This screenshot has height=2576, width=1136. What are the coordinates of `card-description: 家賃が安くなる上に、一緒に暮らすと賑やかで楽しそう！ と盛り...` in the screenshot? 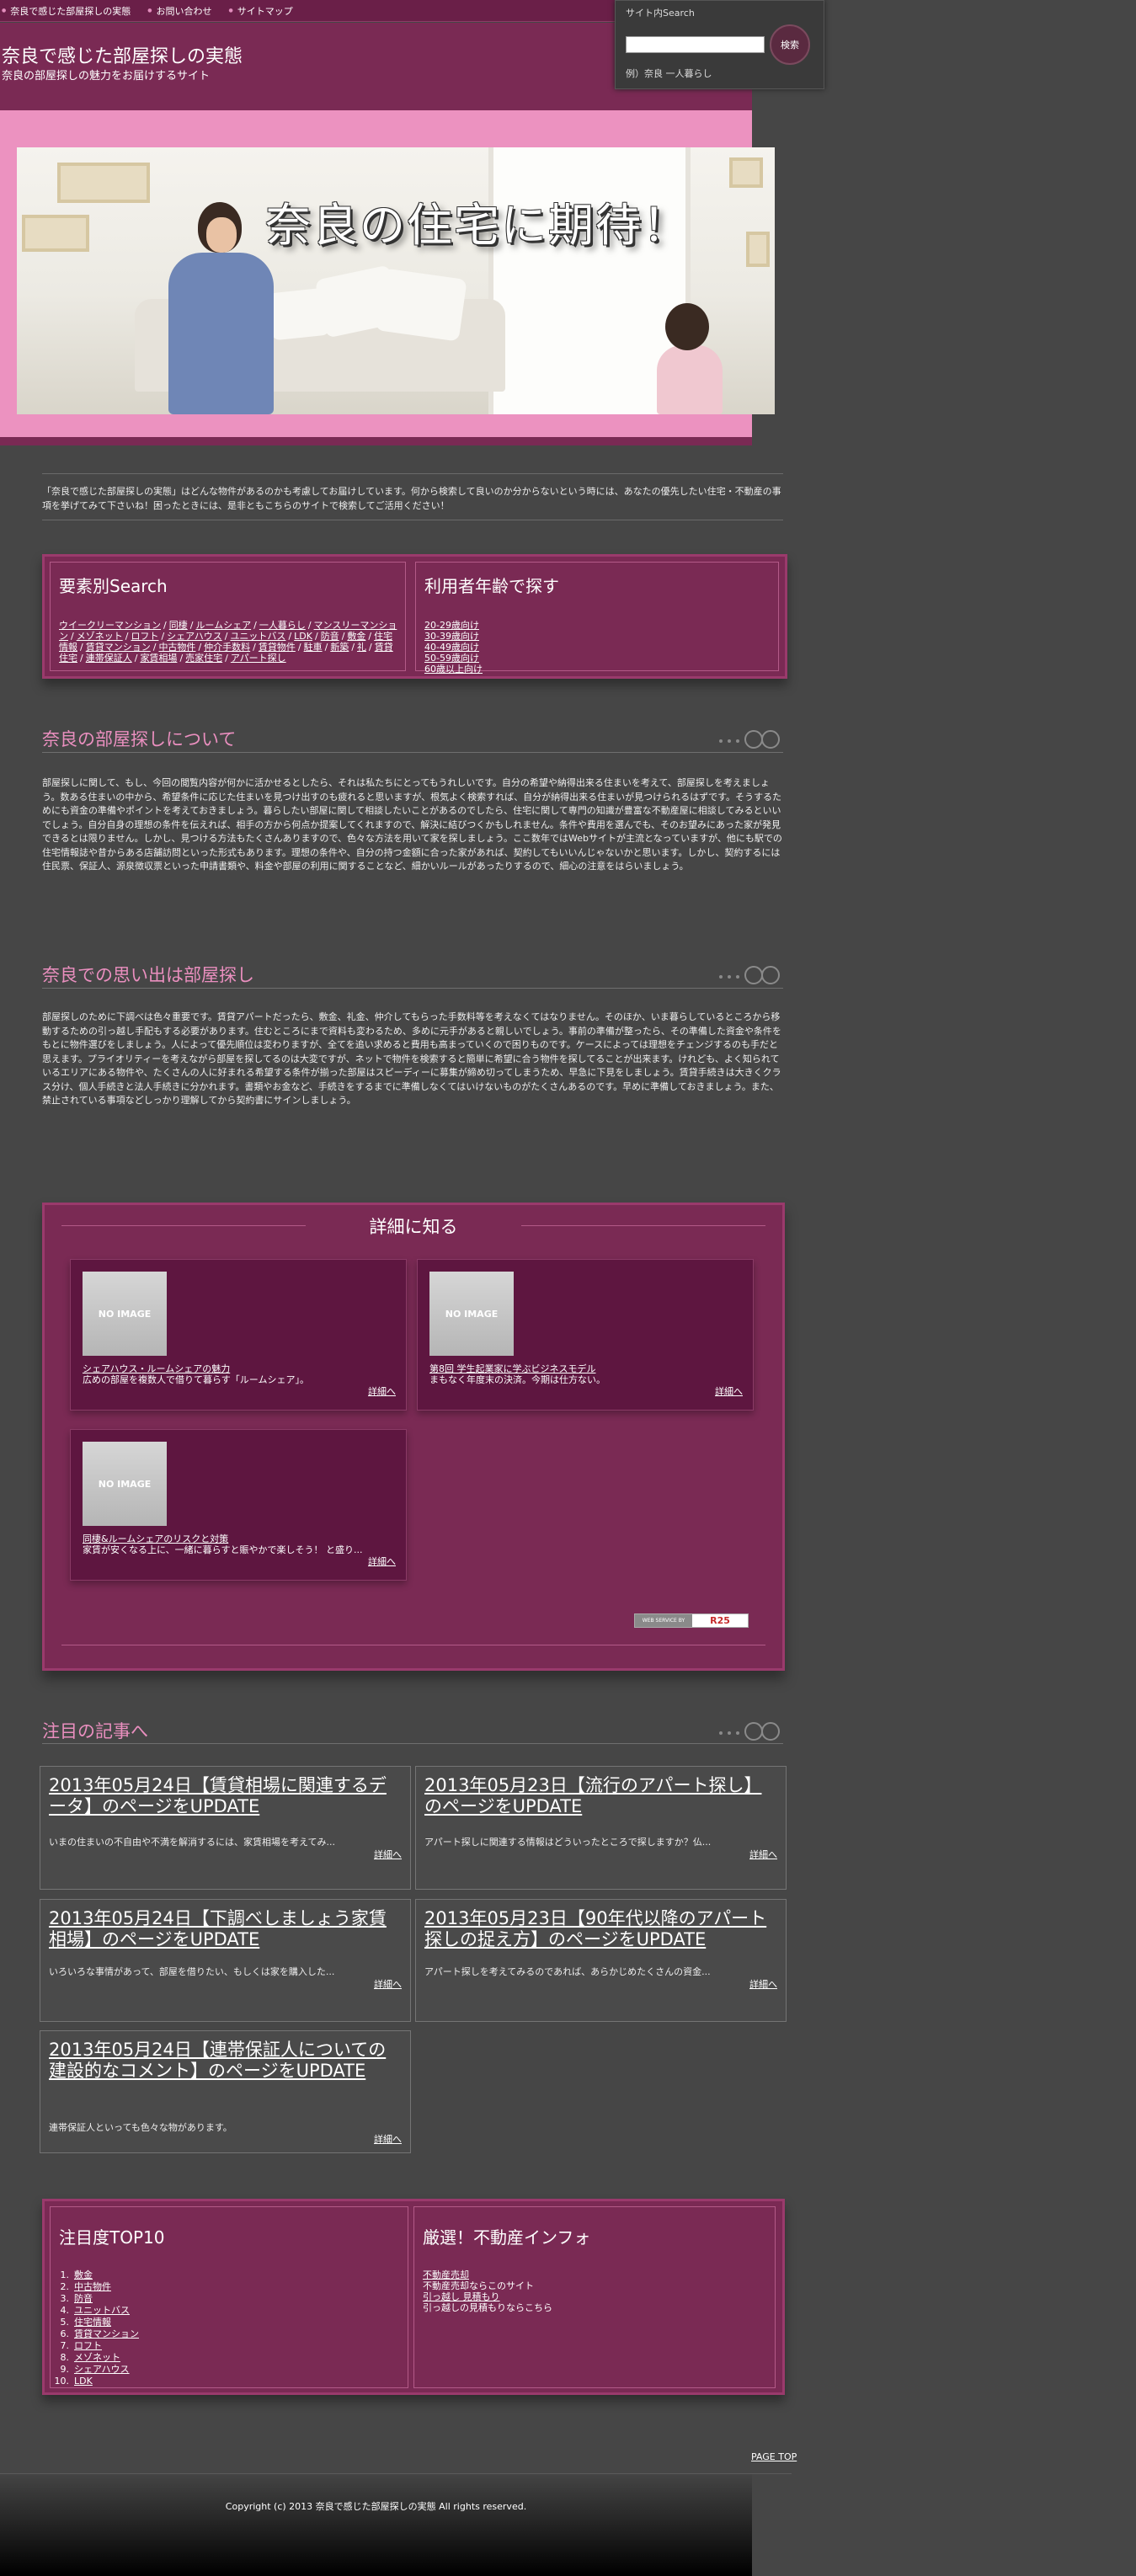 It's located at (223, 1549).